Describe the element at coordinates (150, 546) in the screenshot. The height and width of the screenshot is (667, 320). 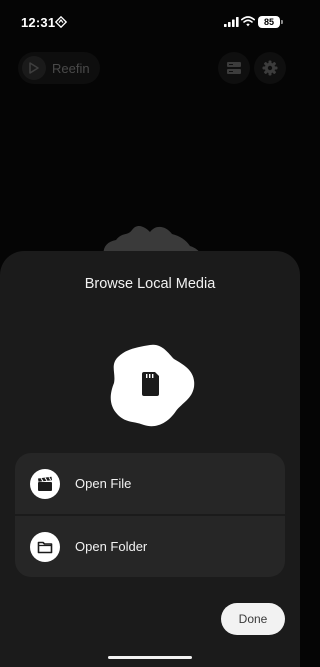
I see `open-folder-row: Open Folder` at that location.